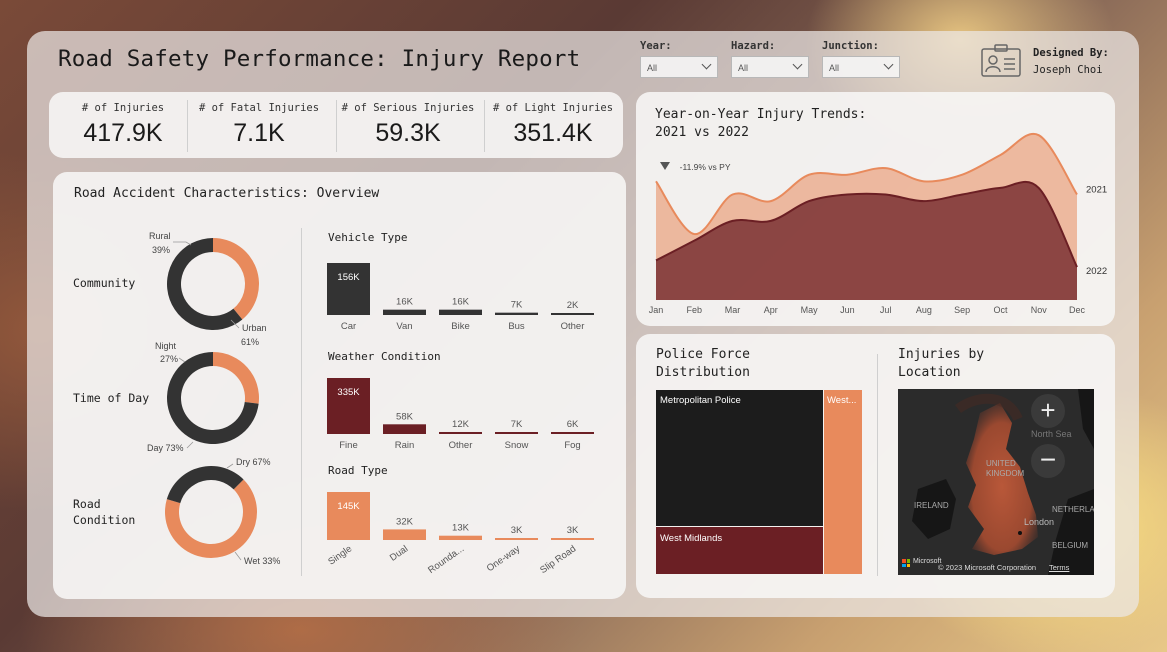 This screenshot has height=652, width=1167. What do you see at coordinates (703, 363) in the screenshot?
I see `police-force-title: Police Force Distribution` at bounding box center [703, 363].